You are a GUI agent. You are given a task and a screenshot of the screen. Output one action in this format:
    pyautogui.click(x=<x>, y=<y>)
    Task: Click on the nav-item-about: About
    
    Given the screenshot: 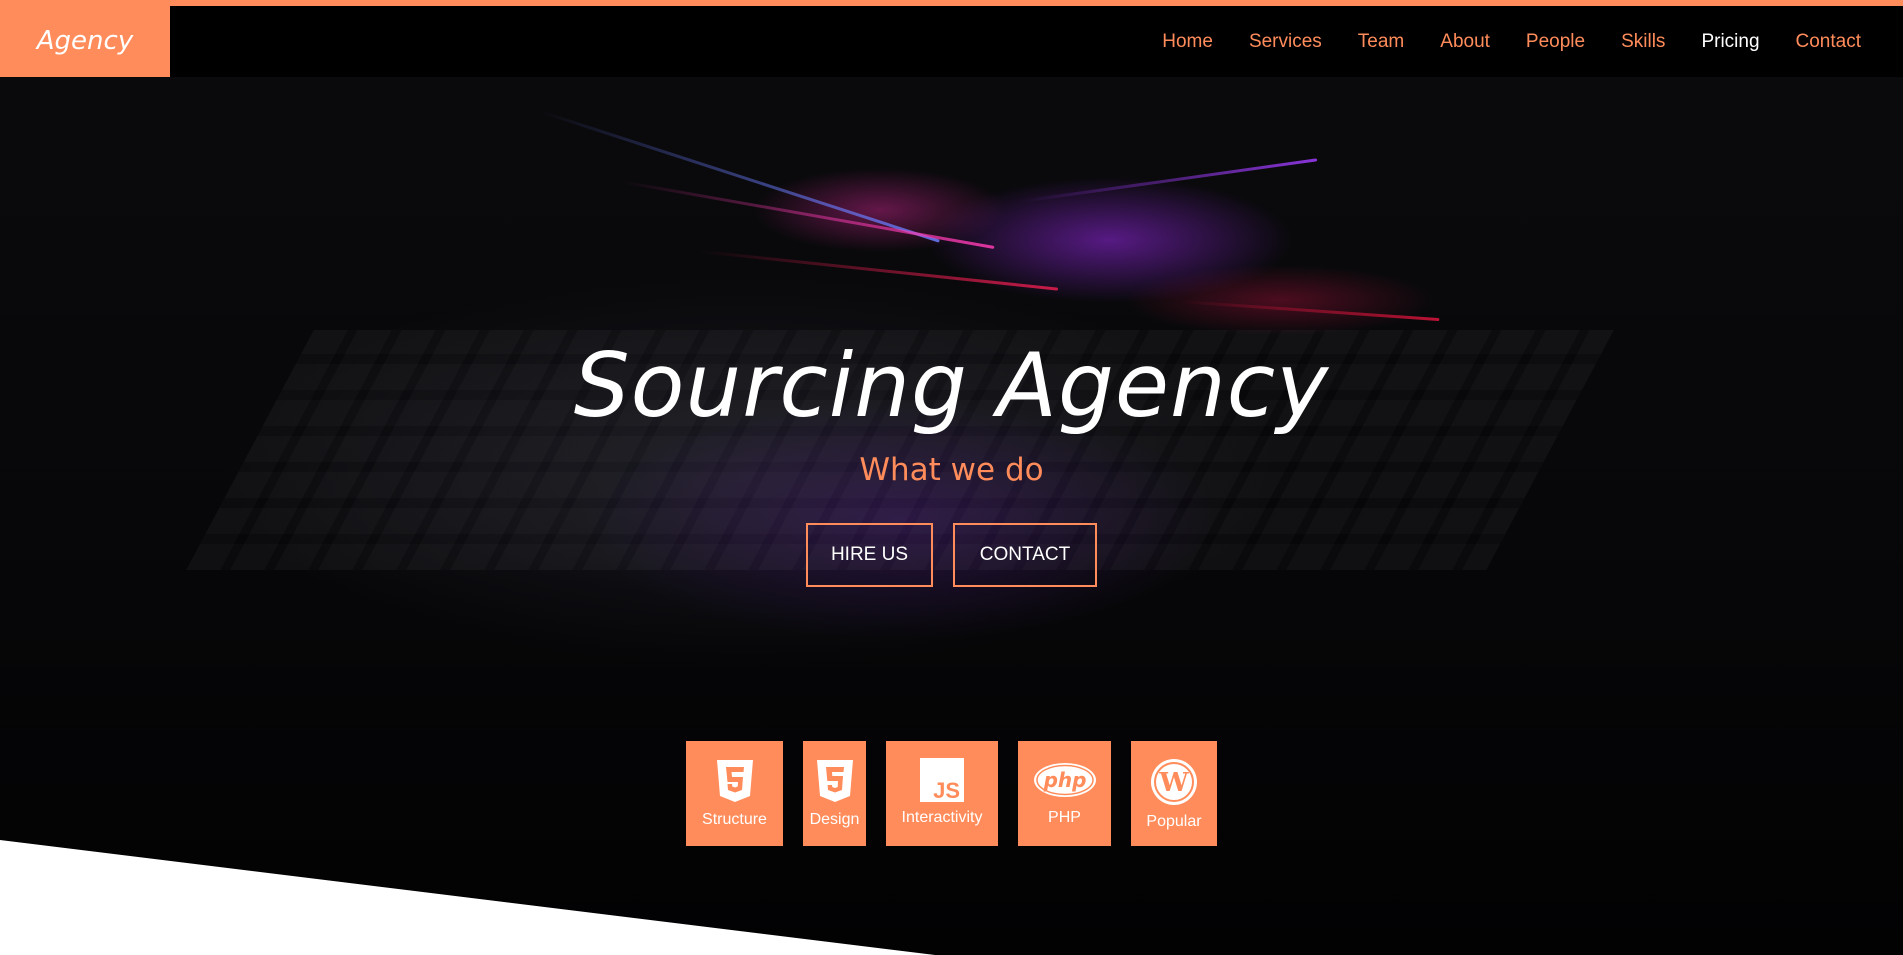 What is the action you would take?
    pyautogui.click(x=1465, y=42)
    